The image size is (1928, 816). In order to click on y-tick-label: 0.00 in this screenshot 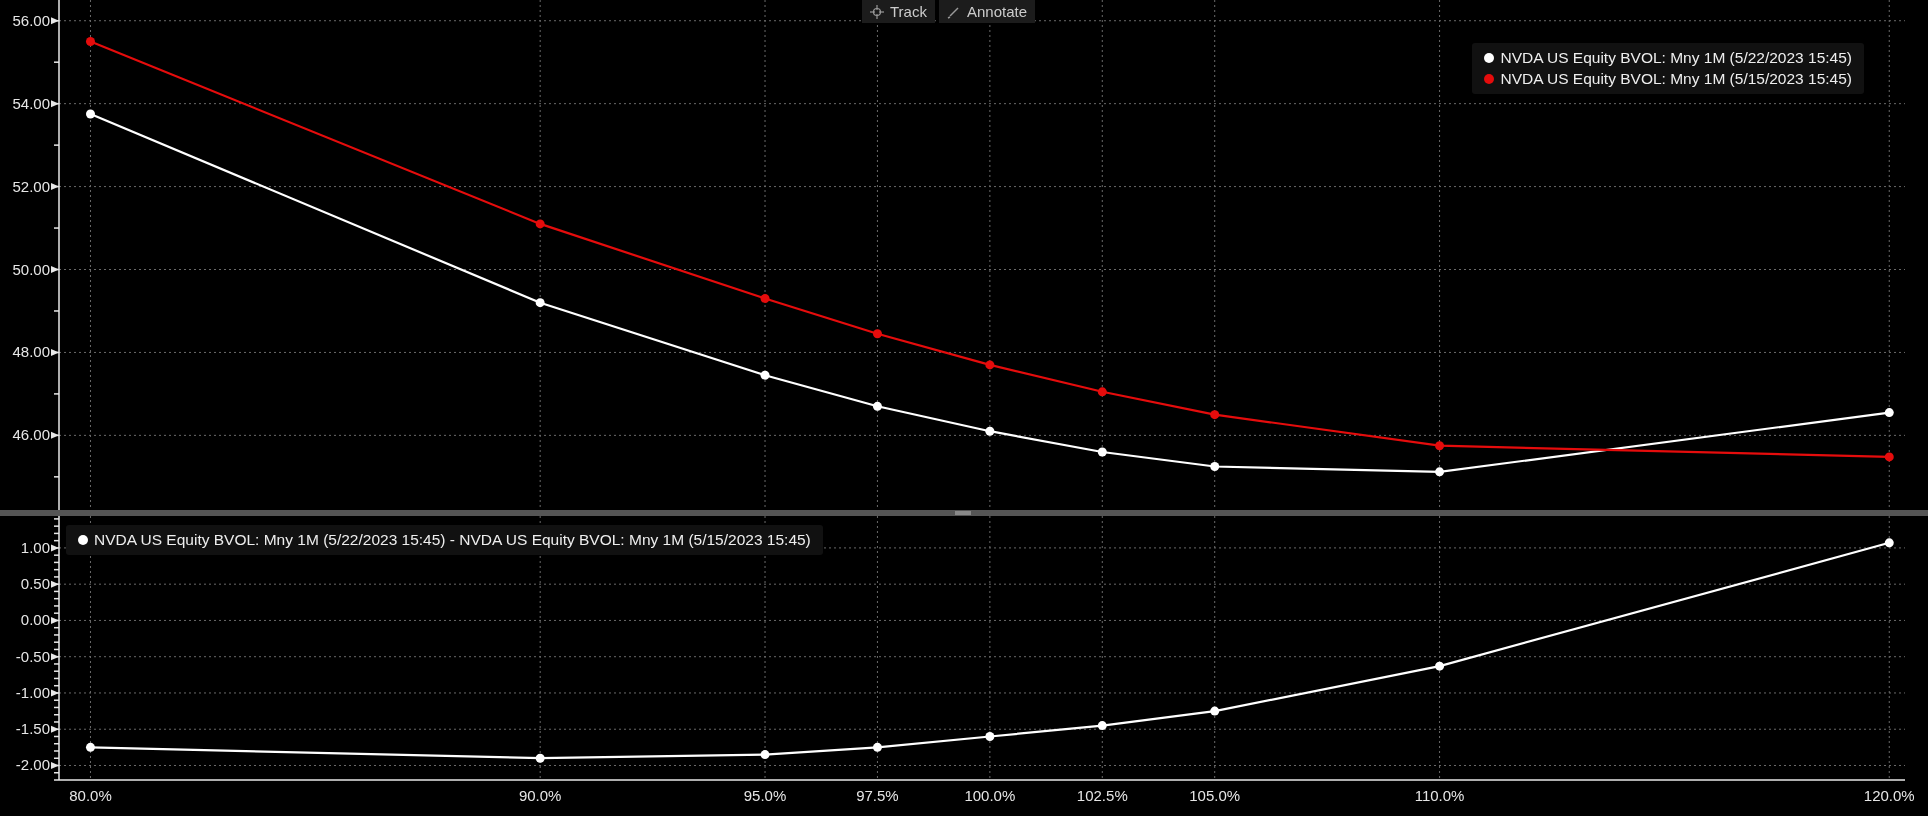, I will do `click(35, 620)`.